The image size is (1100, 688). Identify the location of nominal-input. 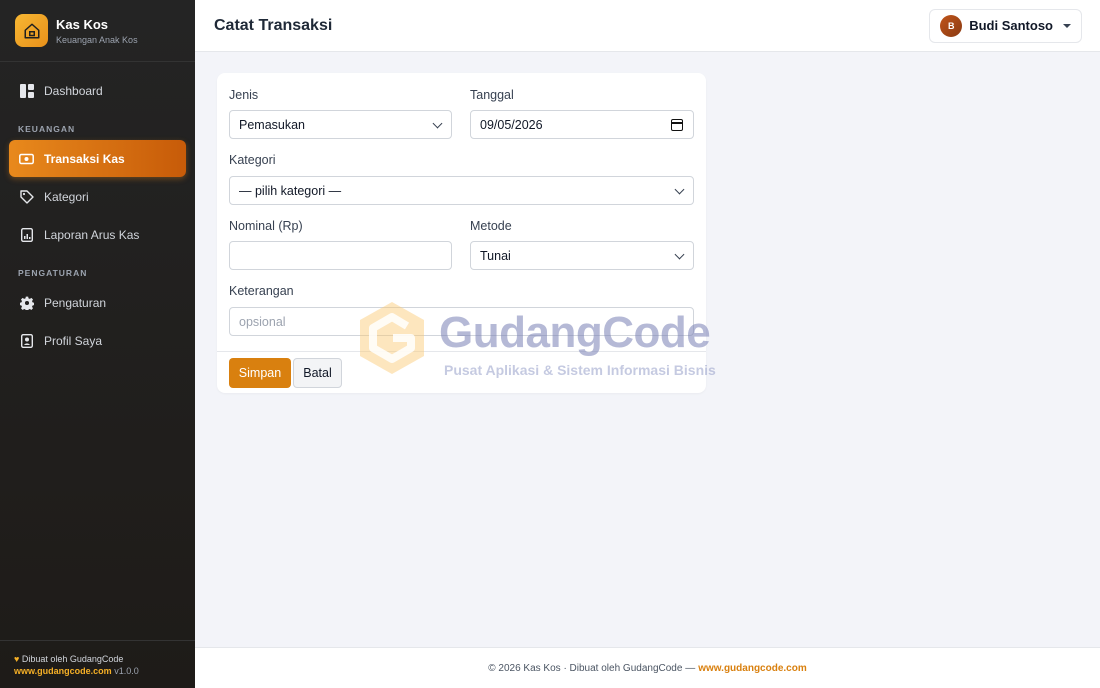
(340, 255).